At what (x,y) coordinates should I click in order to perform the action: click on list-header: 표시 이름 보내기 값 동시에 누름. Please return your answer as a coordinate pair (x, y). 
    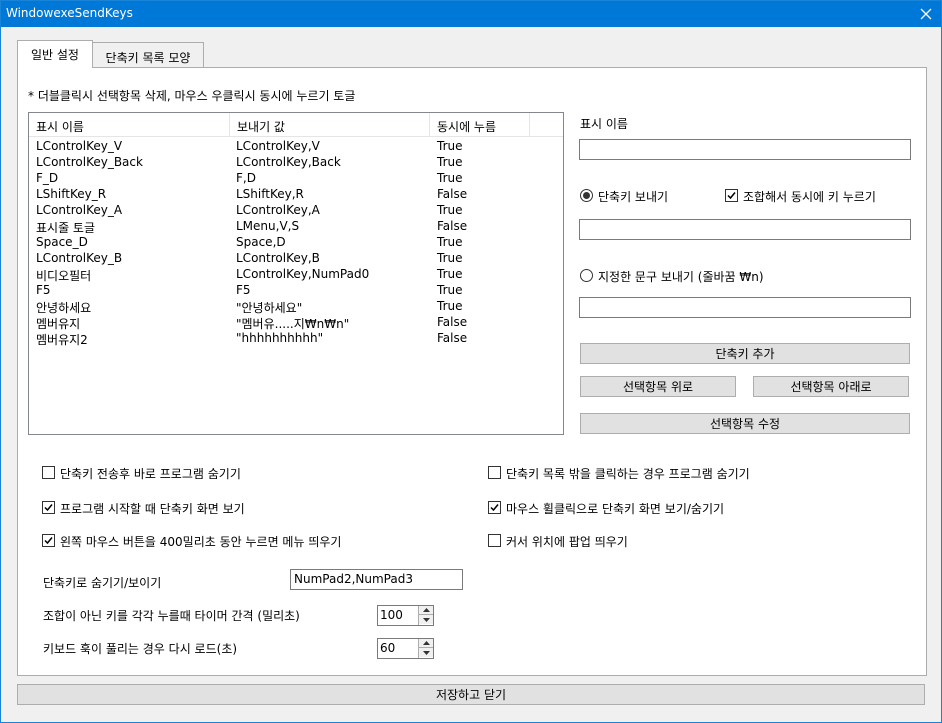
    Looking at the image, I should click on (296, 125).